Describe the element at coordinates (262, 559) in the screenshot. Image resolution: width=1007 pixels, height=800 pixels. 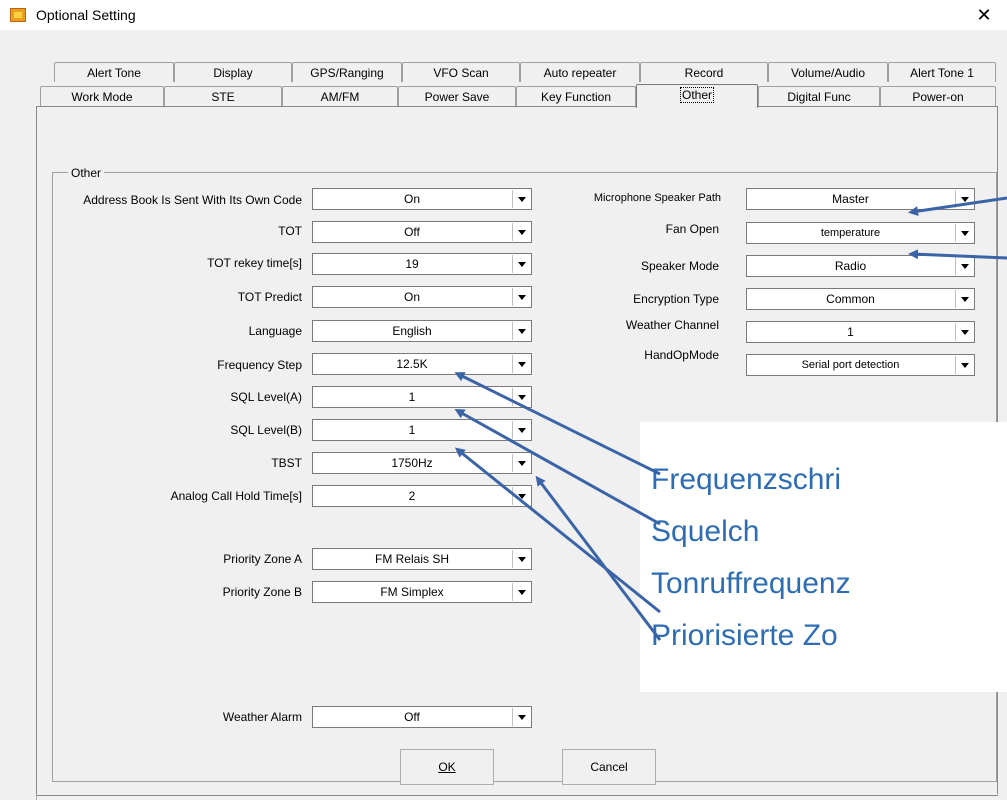
I see `label-priority-zone-a: Priority Zone A` at that location.